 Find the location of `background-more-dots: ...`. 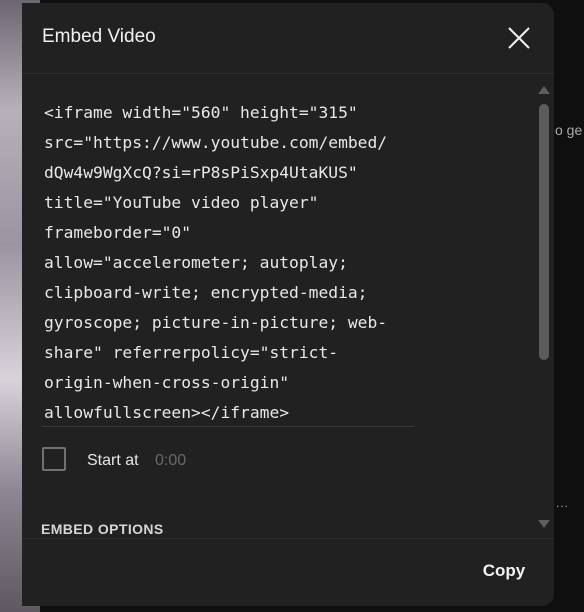

background-more-dots: ... is located at coordinates (563, 503).